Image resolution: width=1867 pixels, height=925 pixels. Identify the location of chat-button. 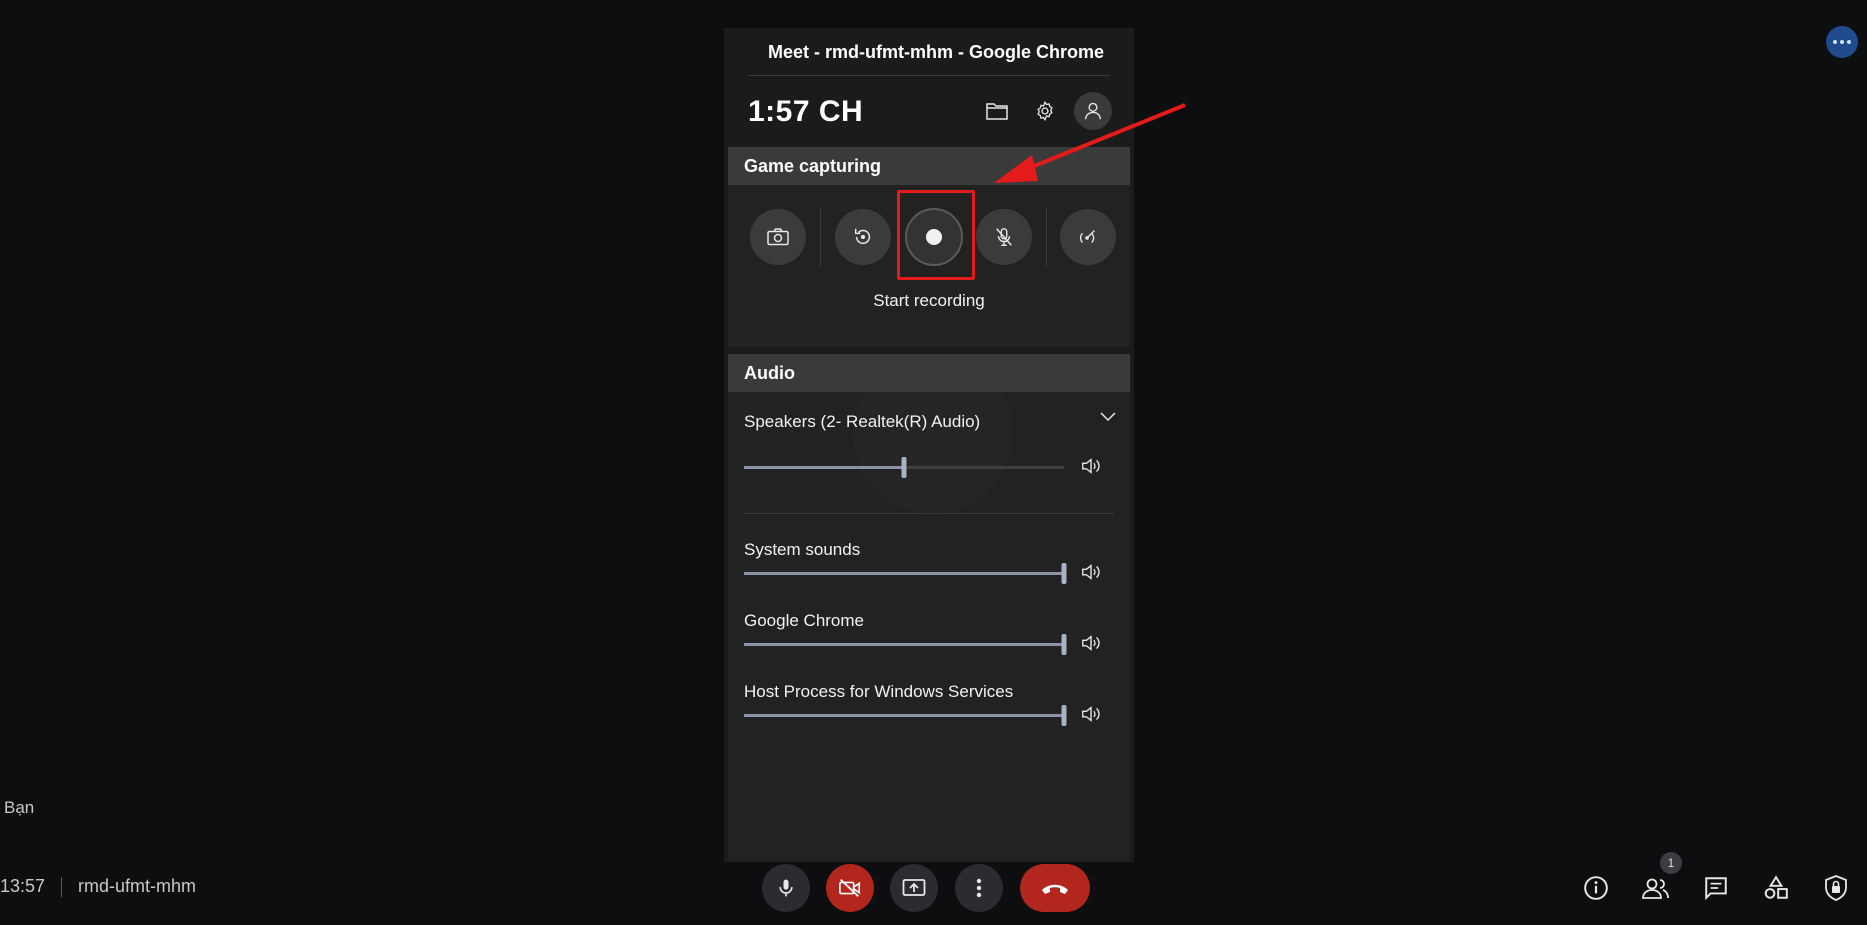
(1716, 888).